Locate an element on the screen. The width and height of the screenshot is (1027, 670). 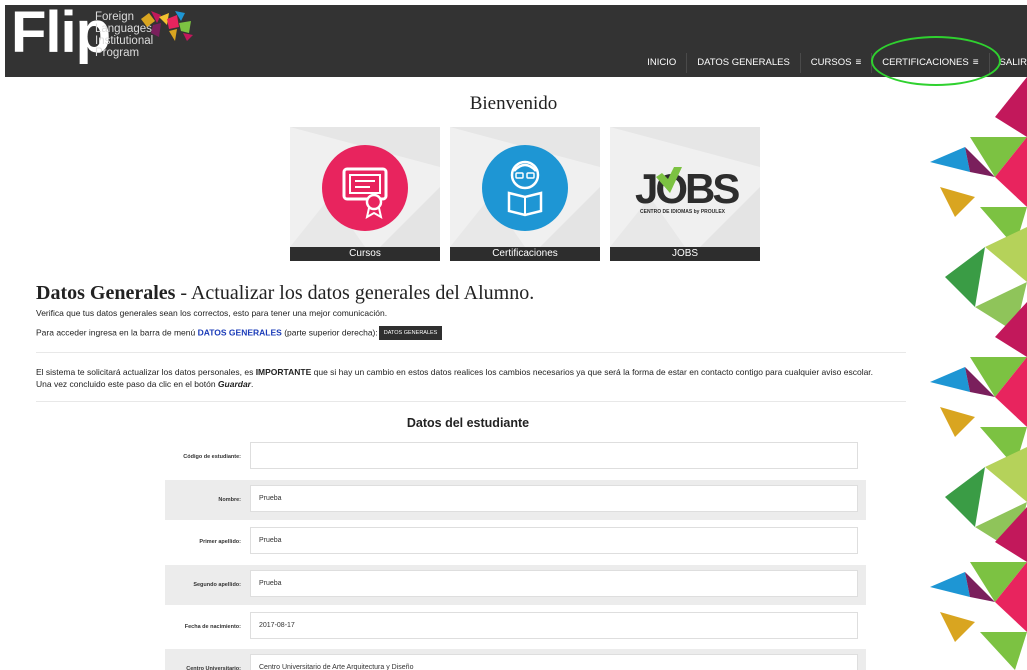
nav-cursos: CURSOS ≡ is located at coordinates (836, 63).